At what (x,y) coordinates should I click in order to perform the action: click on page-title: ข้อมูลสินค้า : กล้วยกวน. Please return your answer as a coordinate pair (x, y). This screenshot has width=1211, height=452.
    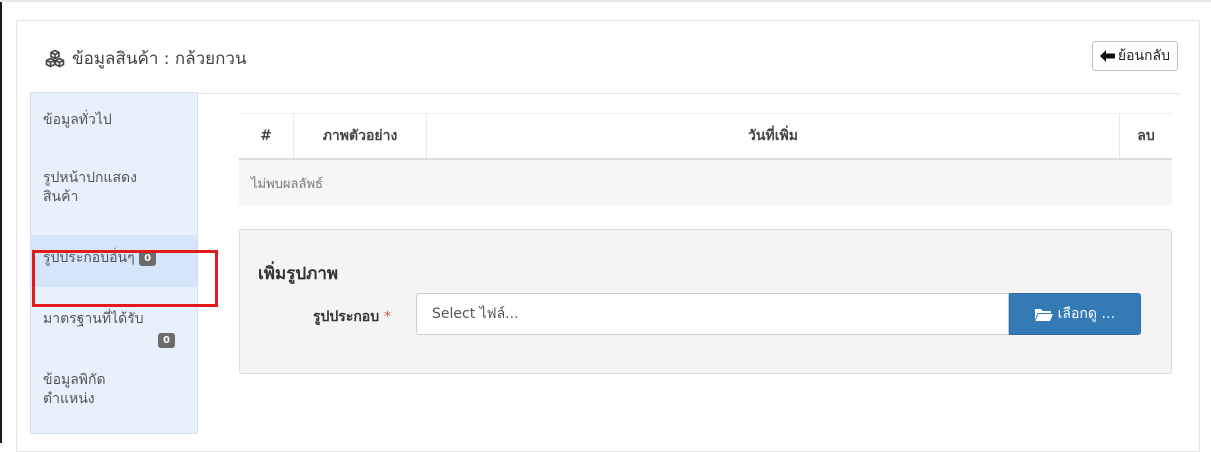
    Looking at the image, I should click on (159, 59).